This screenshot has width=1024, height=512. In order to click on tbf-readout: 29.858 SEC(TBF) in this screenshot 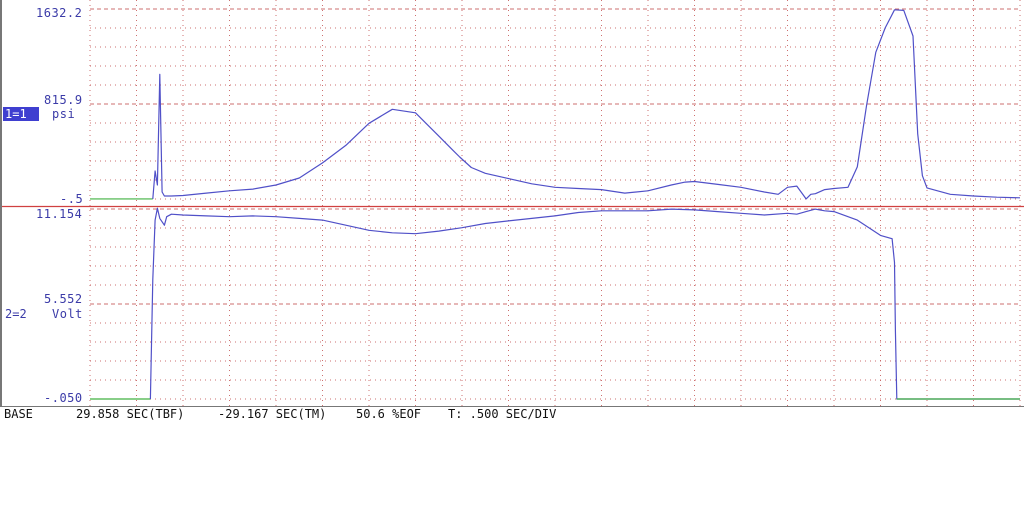, I will do `click(130, 414)`.